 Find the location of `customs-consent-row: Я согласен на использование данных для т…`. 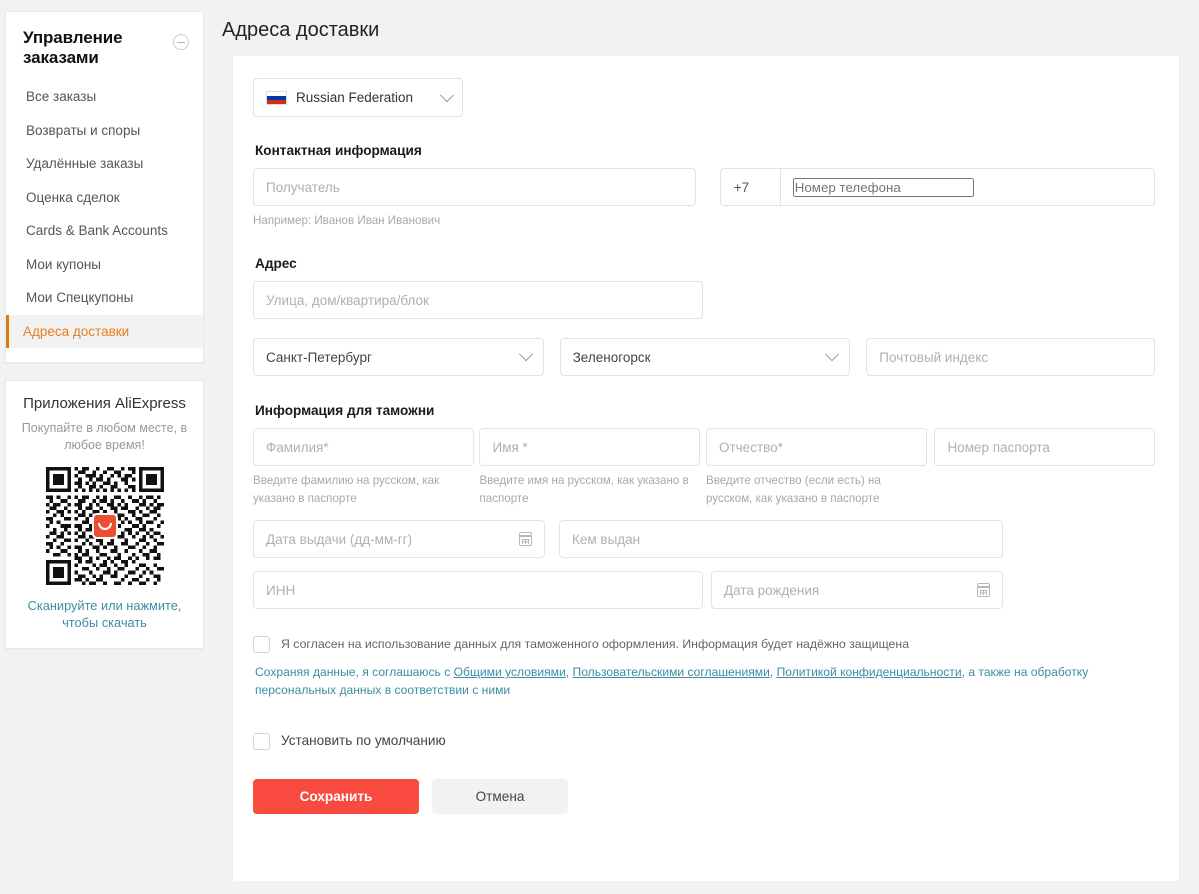

customs-consent-row: Я согласен на использование данных для т… is located at coordinates (704, 644).